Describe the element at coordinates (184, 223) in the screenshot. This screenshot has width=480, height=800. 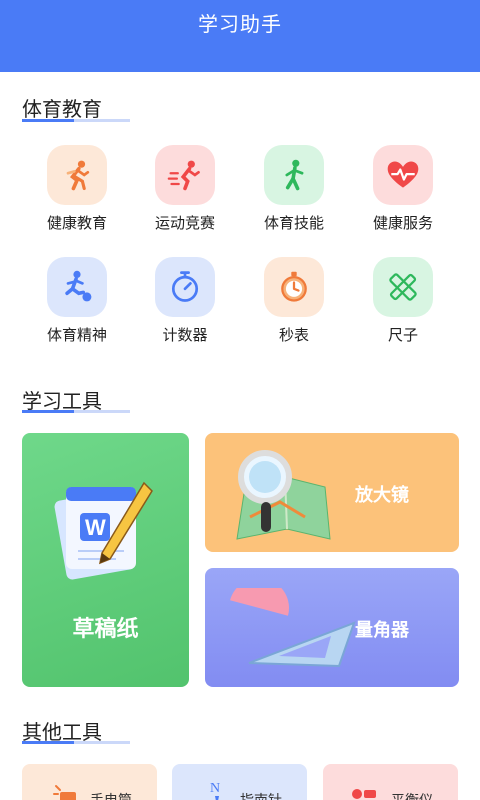
I see `grid-label: 运动竞赛` at that location.